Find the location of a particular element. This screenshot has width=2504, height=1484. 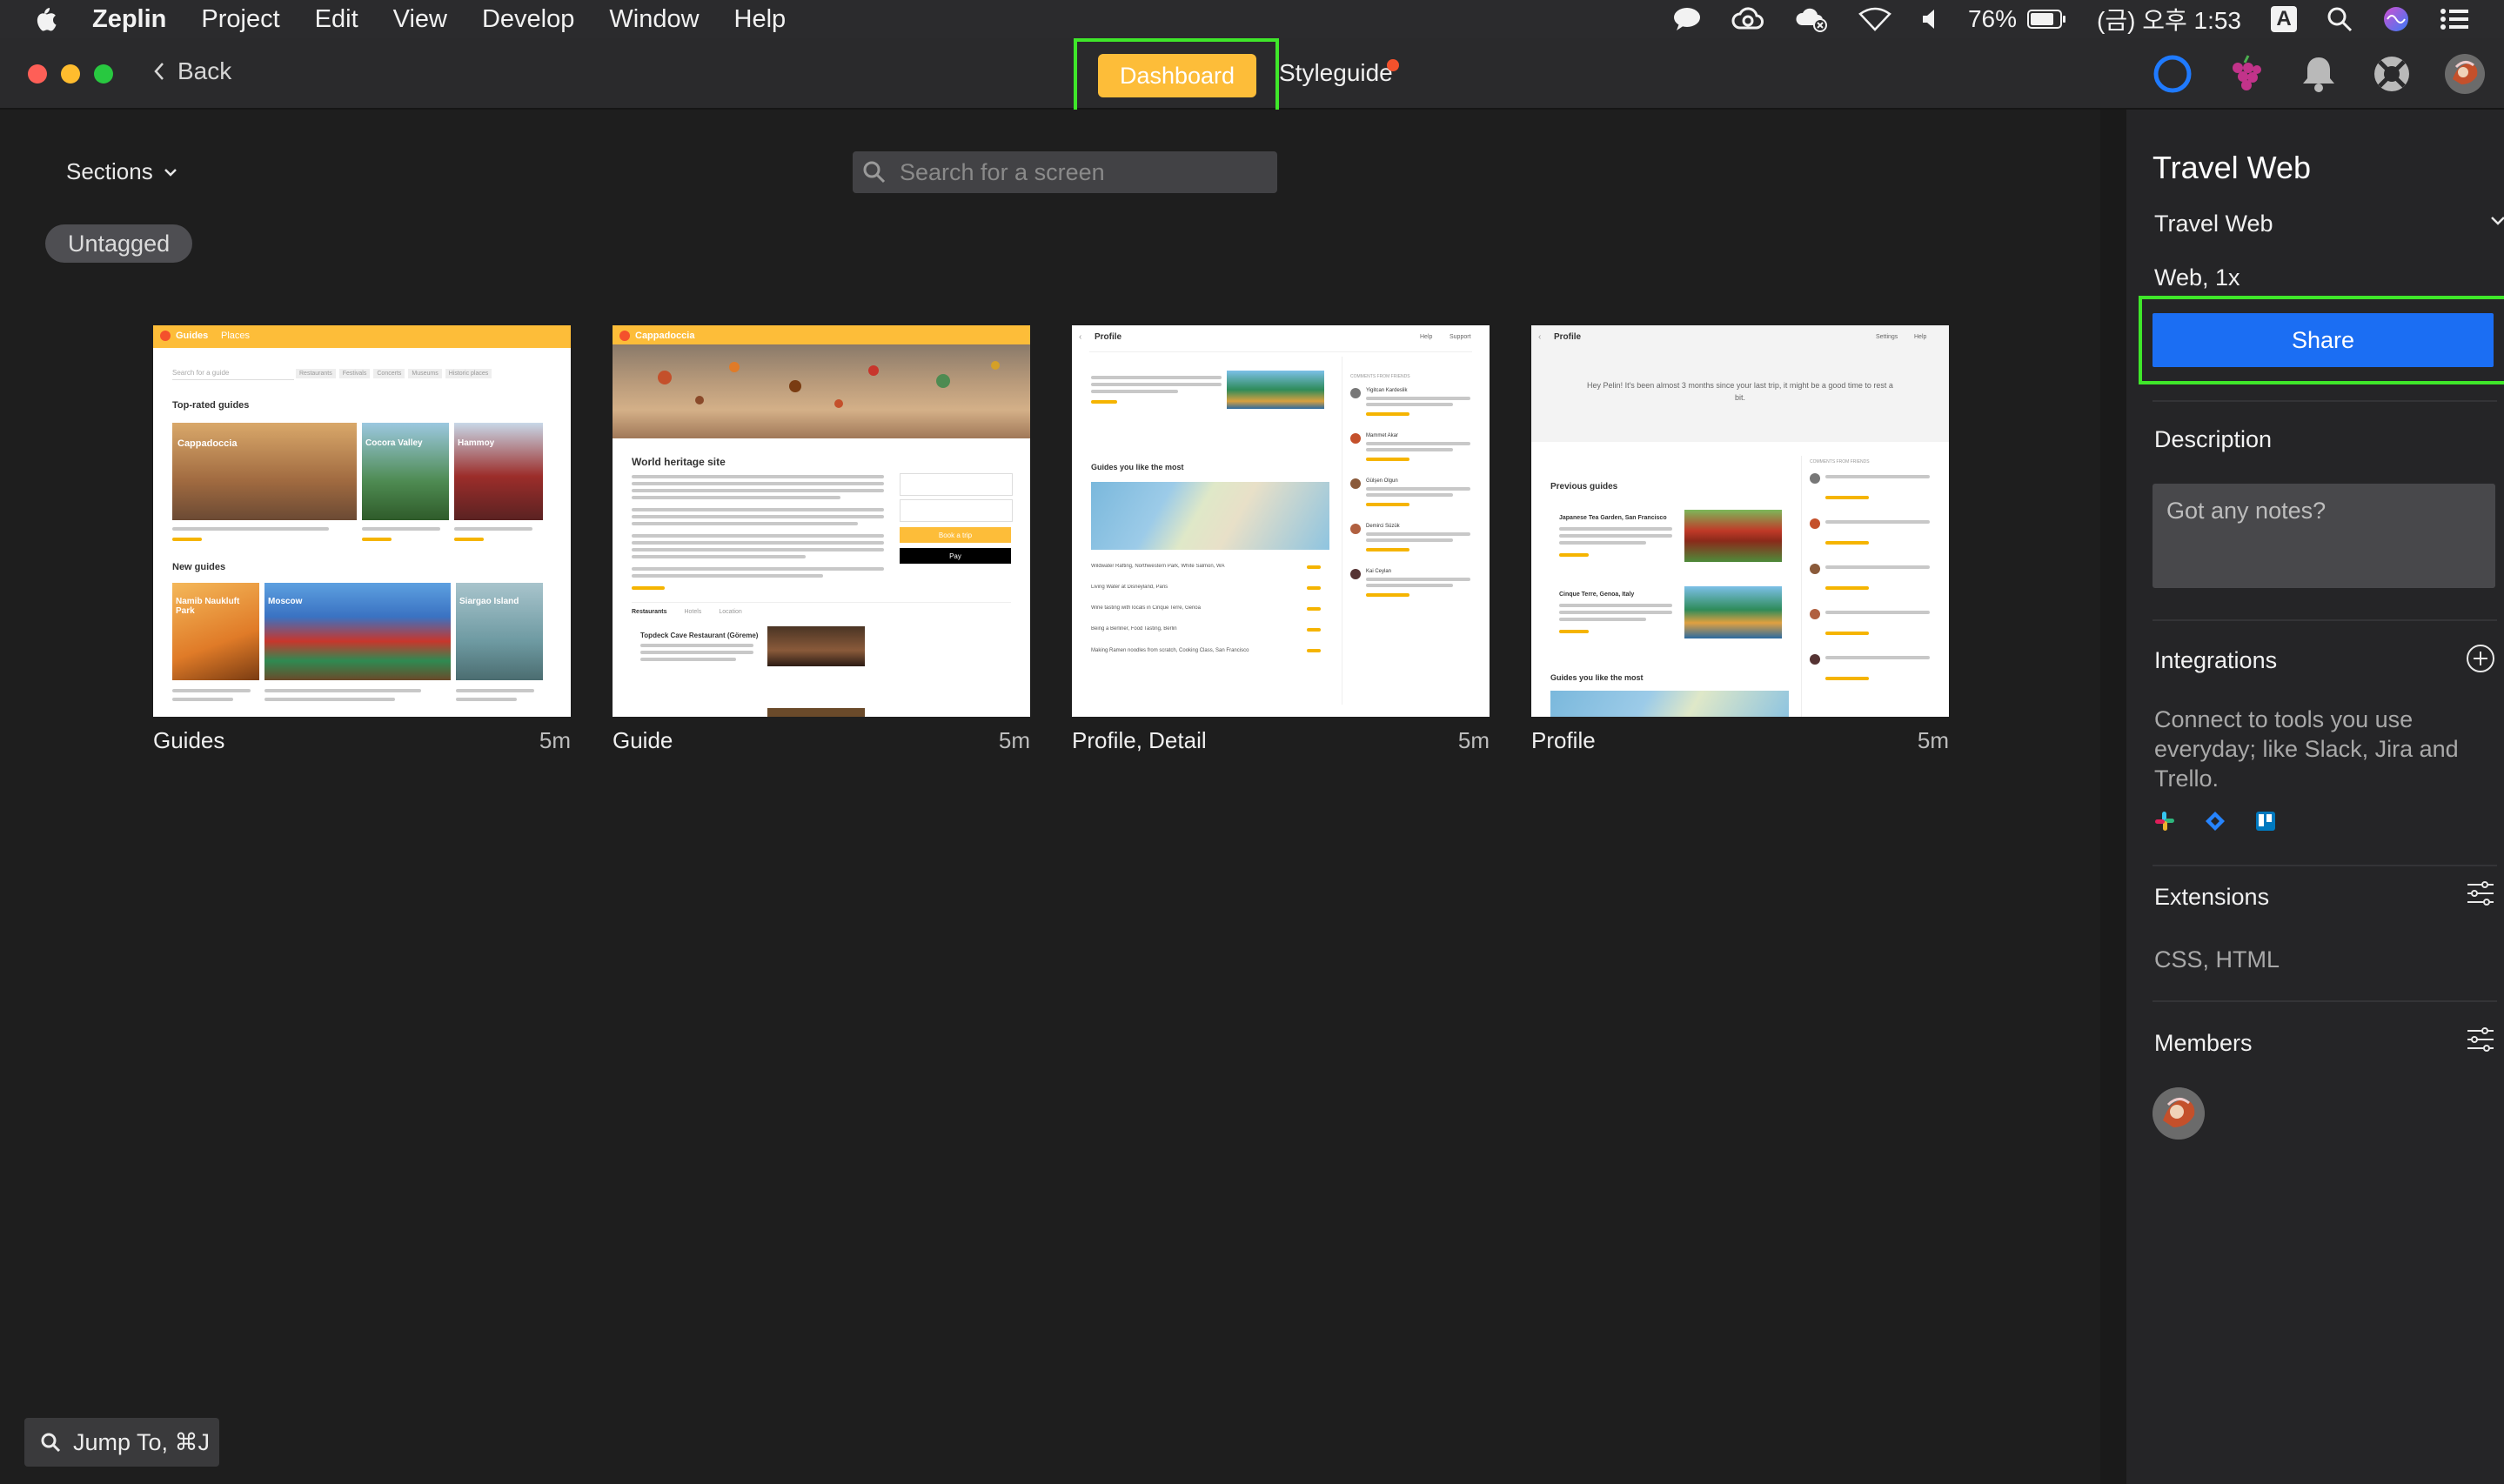

zoom-window-button is located at coordinates (103, 74).